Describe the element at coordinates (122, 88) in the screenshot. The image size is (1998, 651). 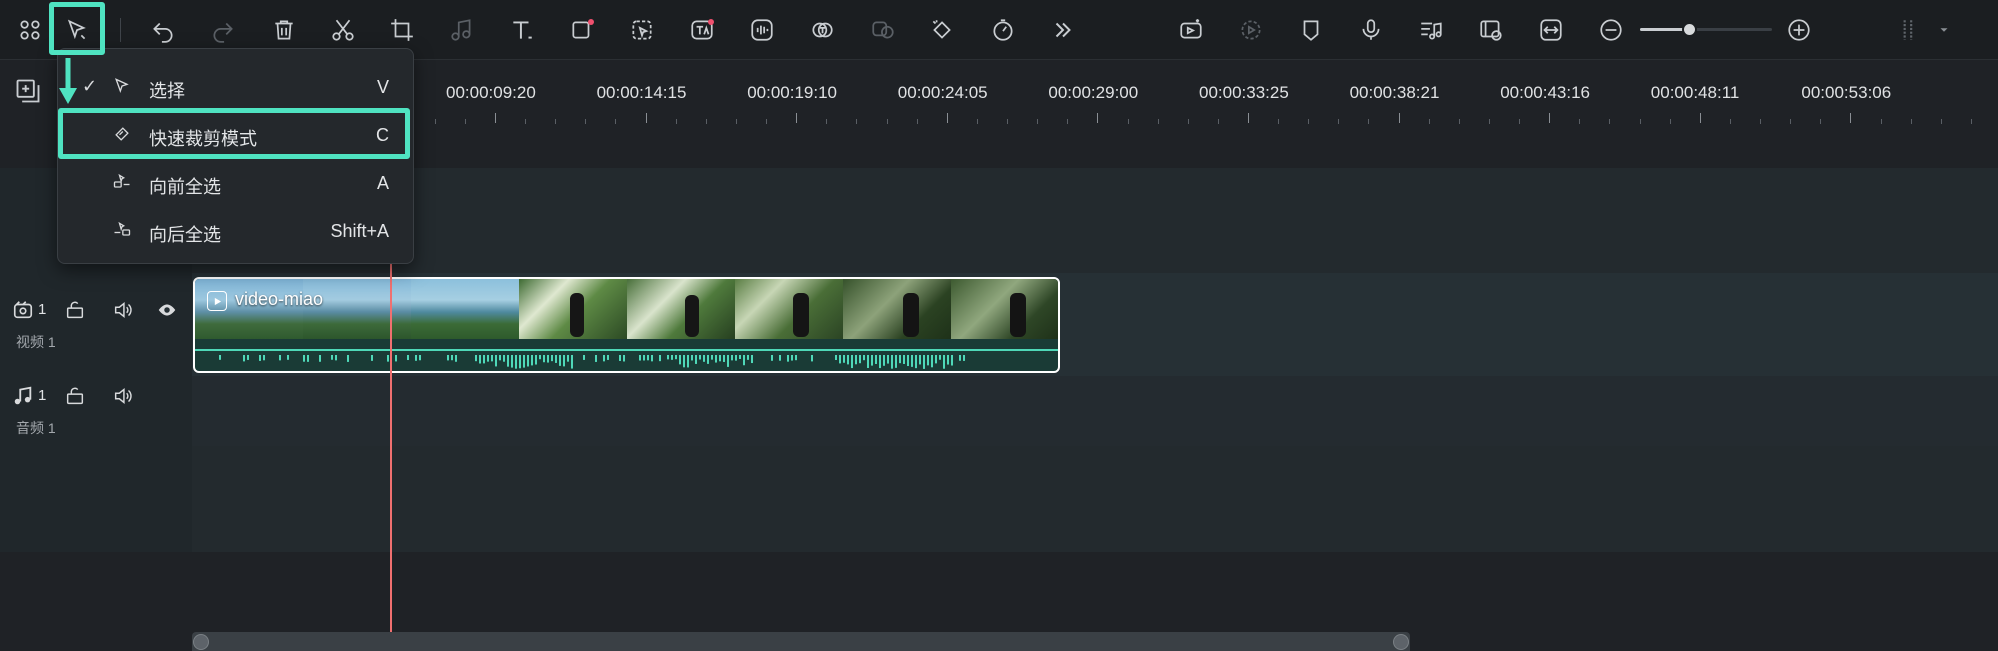
I see `cursor-icon` at that location.